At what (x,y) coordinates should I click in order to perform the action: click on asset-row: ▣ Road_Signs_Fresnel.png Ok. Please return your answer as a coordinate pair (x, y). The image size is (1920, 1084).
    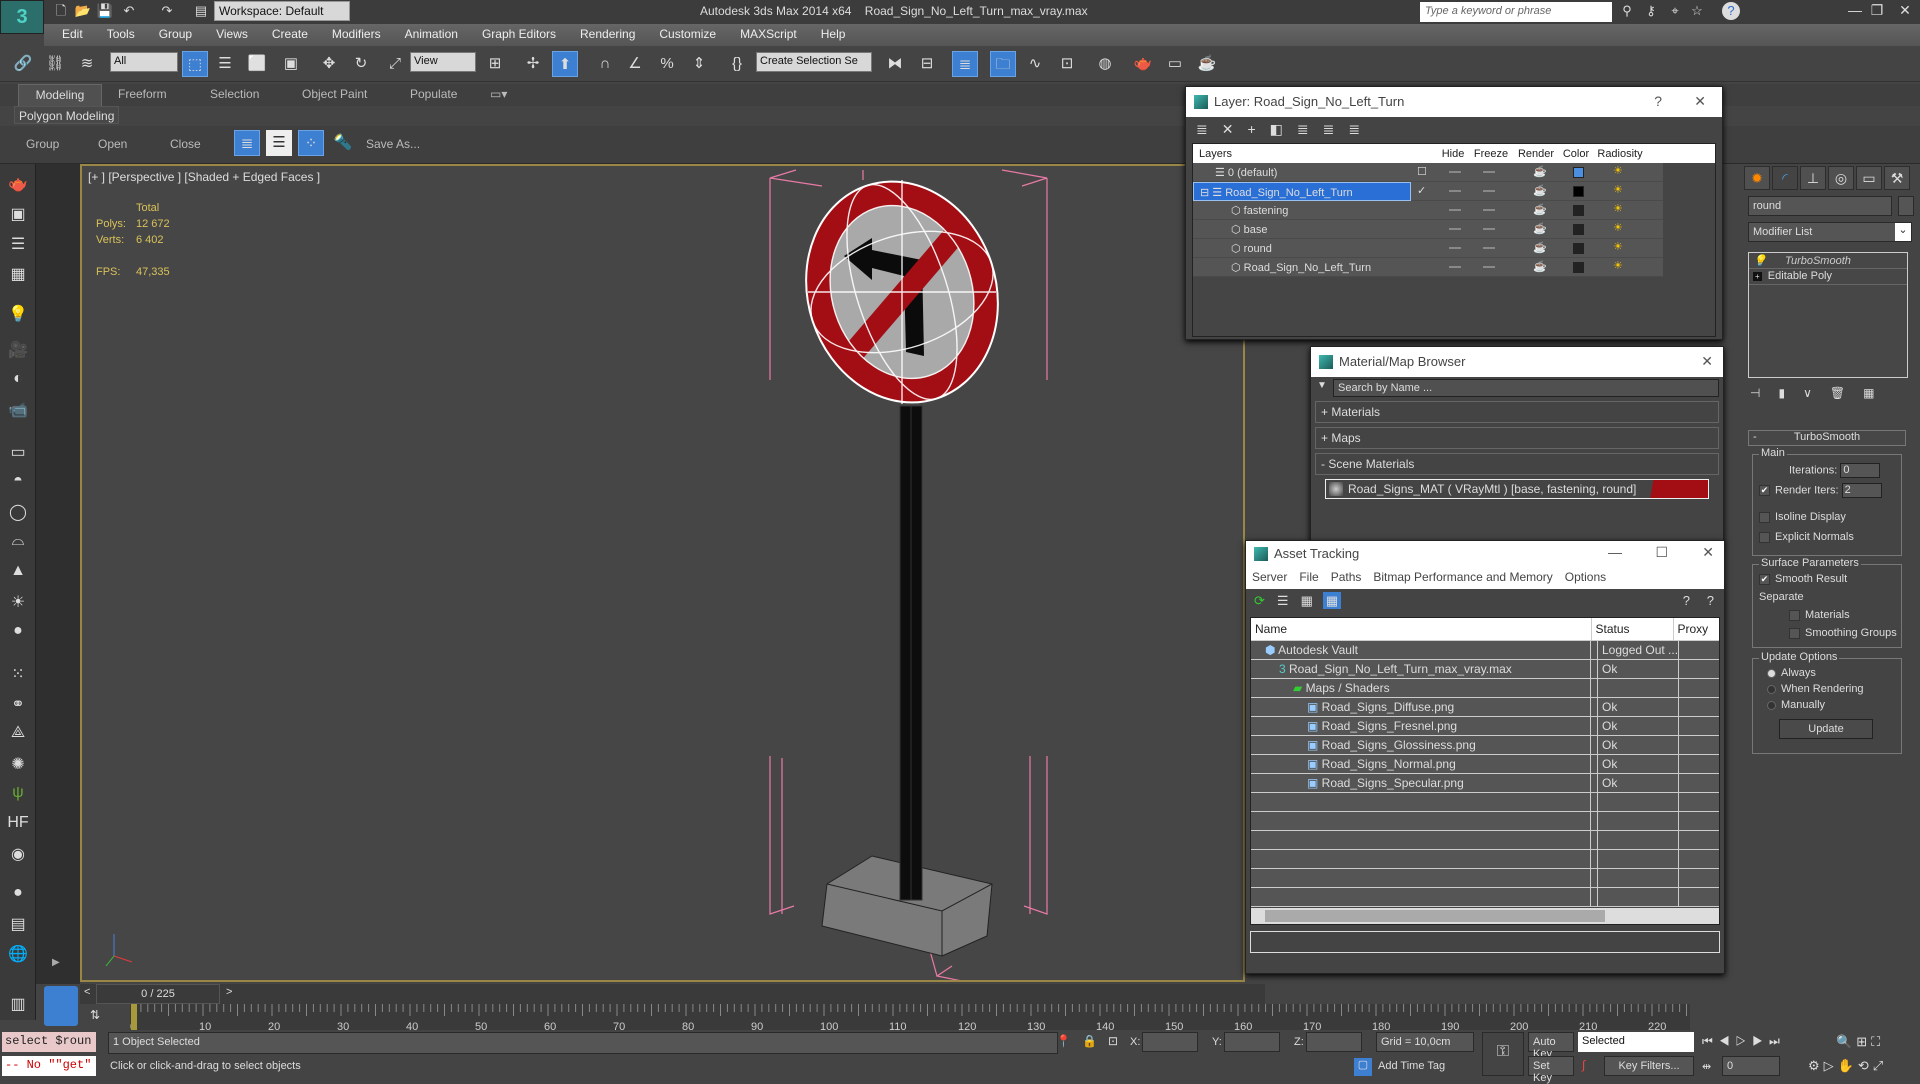
    Looking at the image, I should click on (1485, 726).